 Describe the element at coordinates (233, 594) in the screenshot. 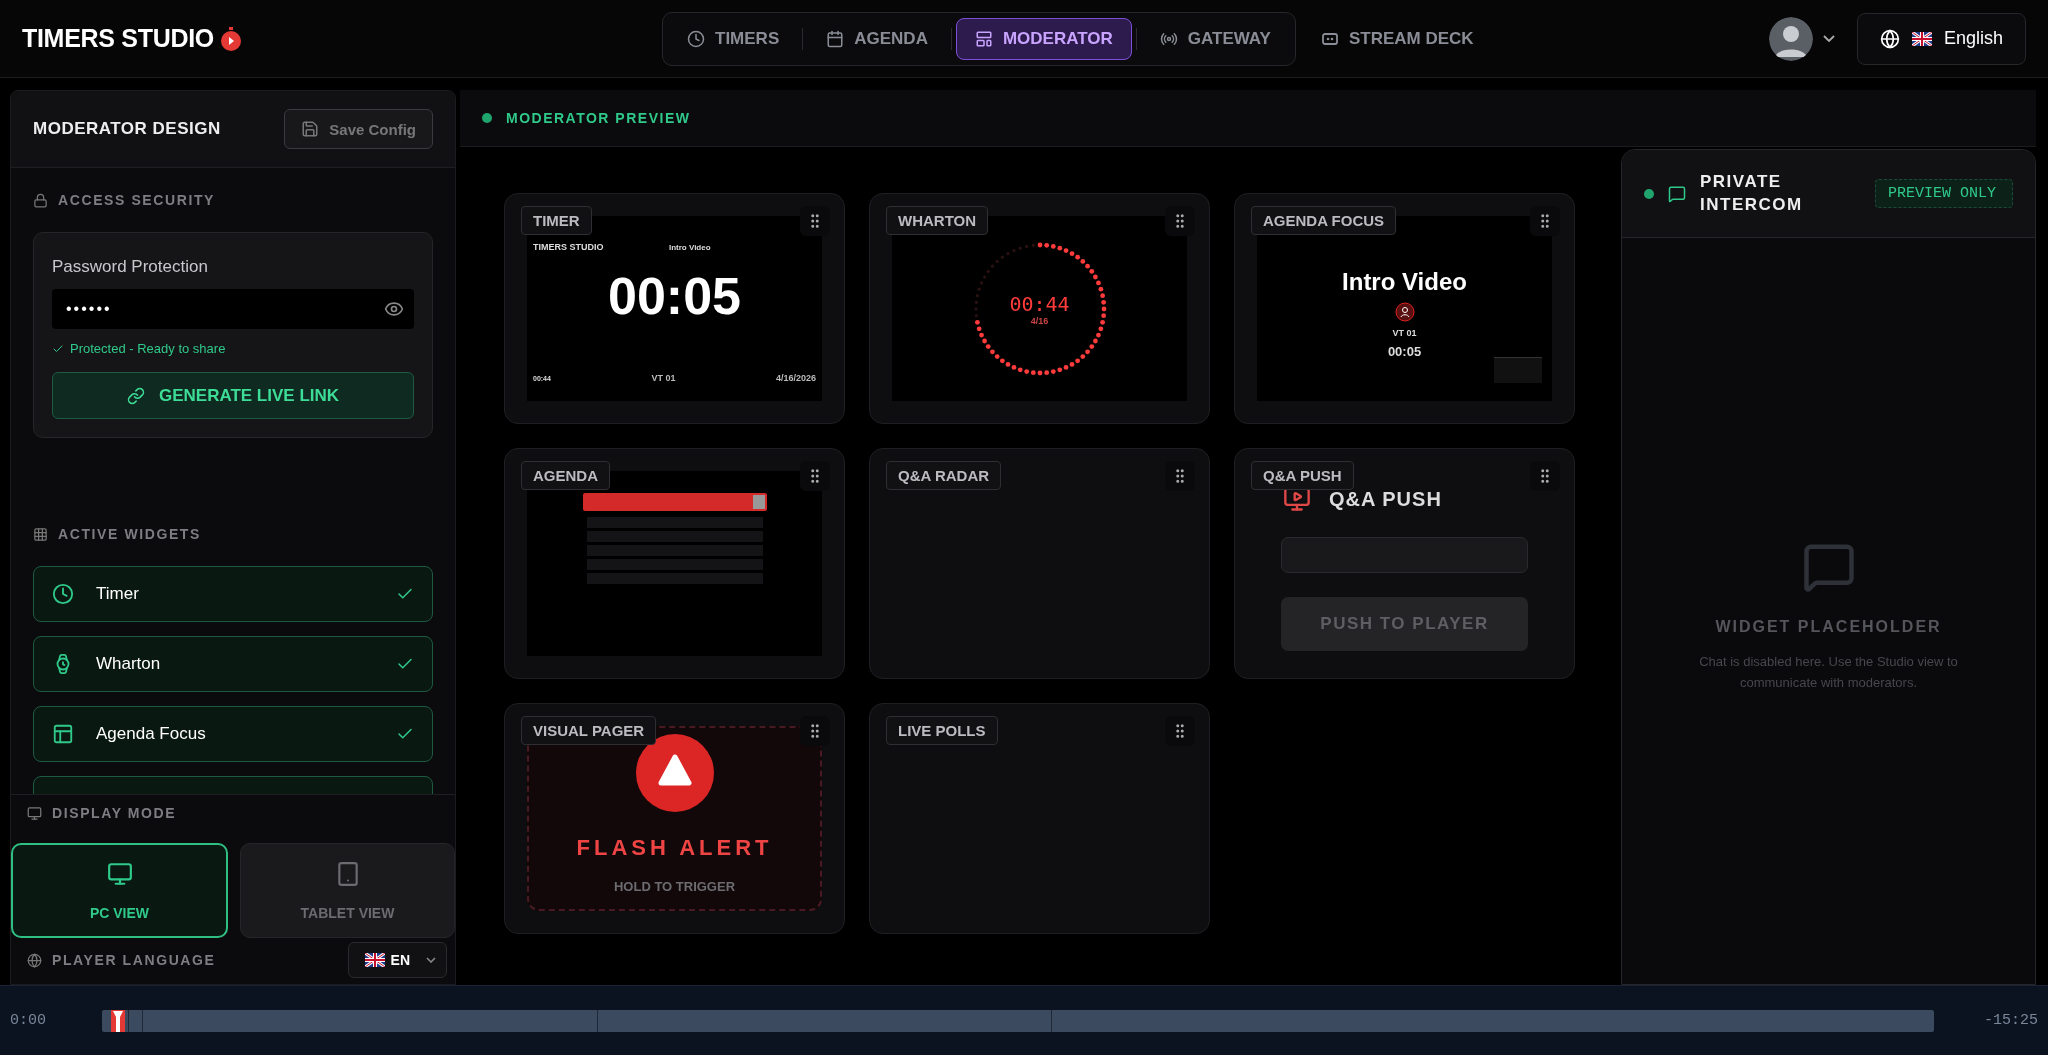

I see `widget-toggle: Timer` at that location.